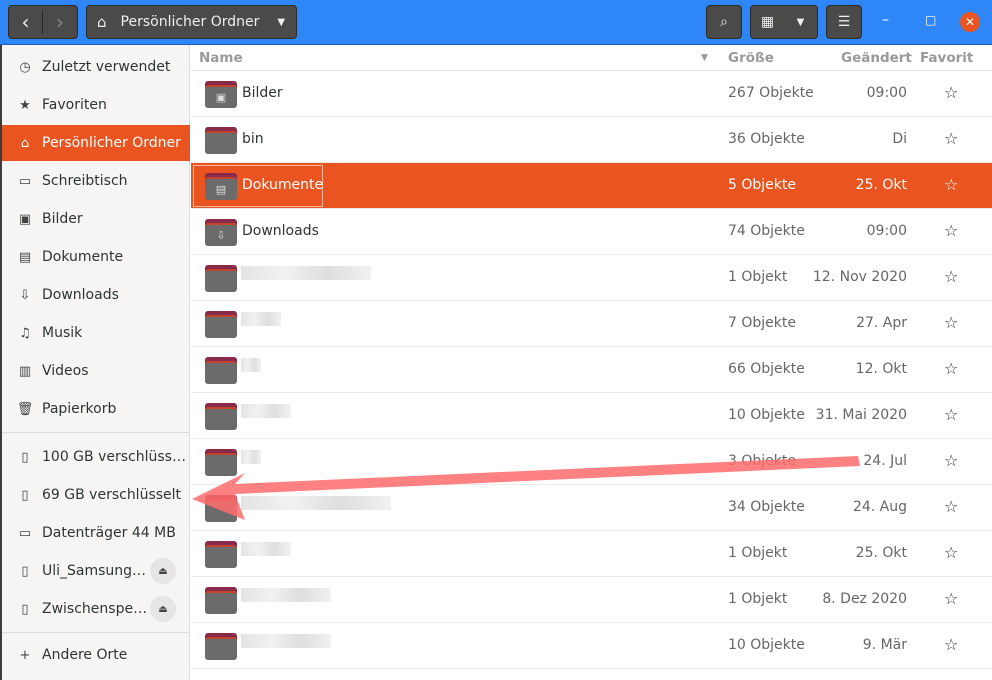 Image resolution: width=992 pixels, height=680 pixels. I want to click on file-row: 3 Objekte 24. Jul ☆, so click(591, 462).